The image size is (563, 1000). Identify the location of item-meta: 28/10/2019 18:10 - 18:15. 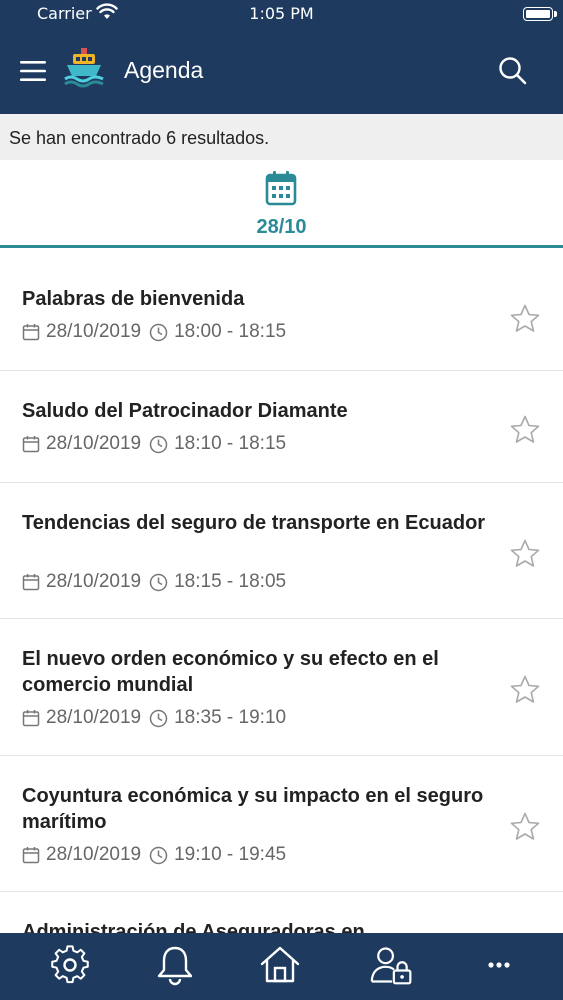
(154, 444).